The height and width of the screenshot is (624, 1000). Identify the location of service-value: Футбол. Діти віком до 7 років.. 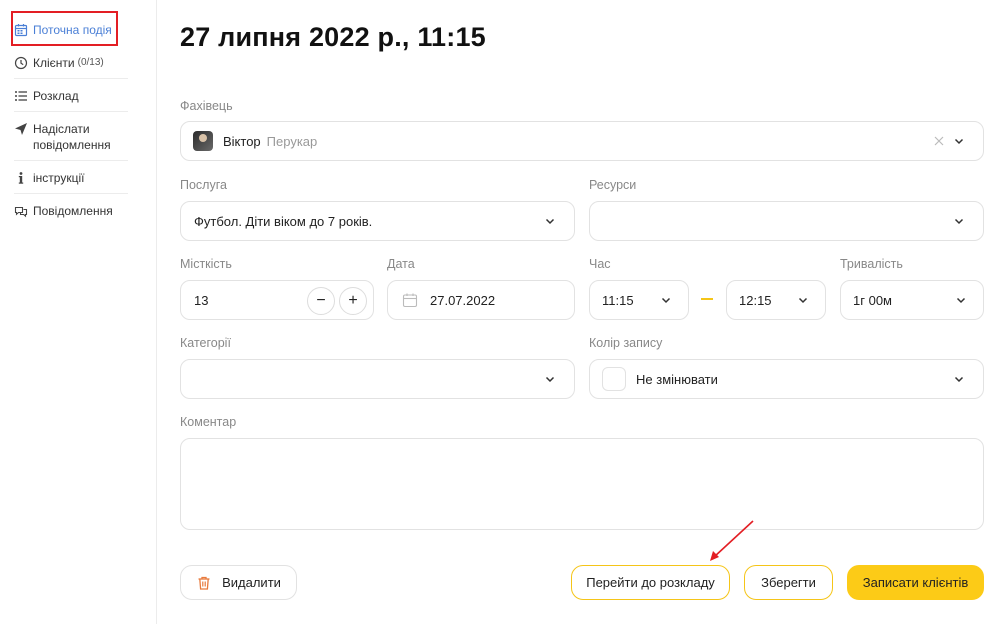
(283, 221).